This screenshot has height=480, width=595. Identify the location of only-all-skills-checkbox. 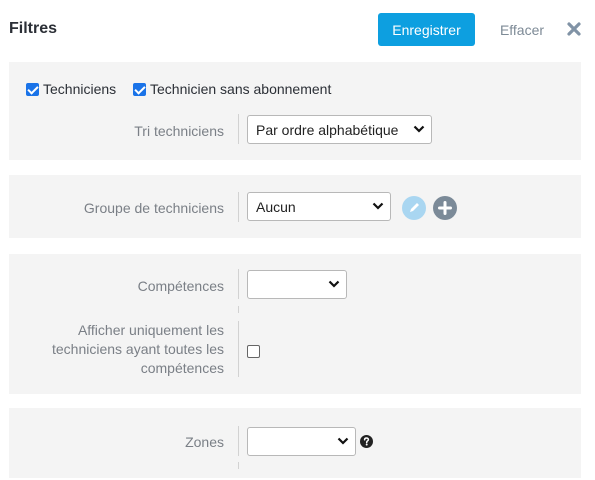
(253, 351).